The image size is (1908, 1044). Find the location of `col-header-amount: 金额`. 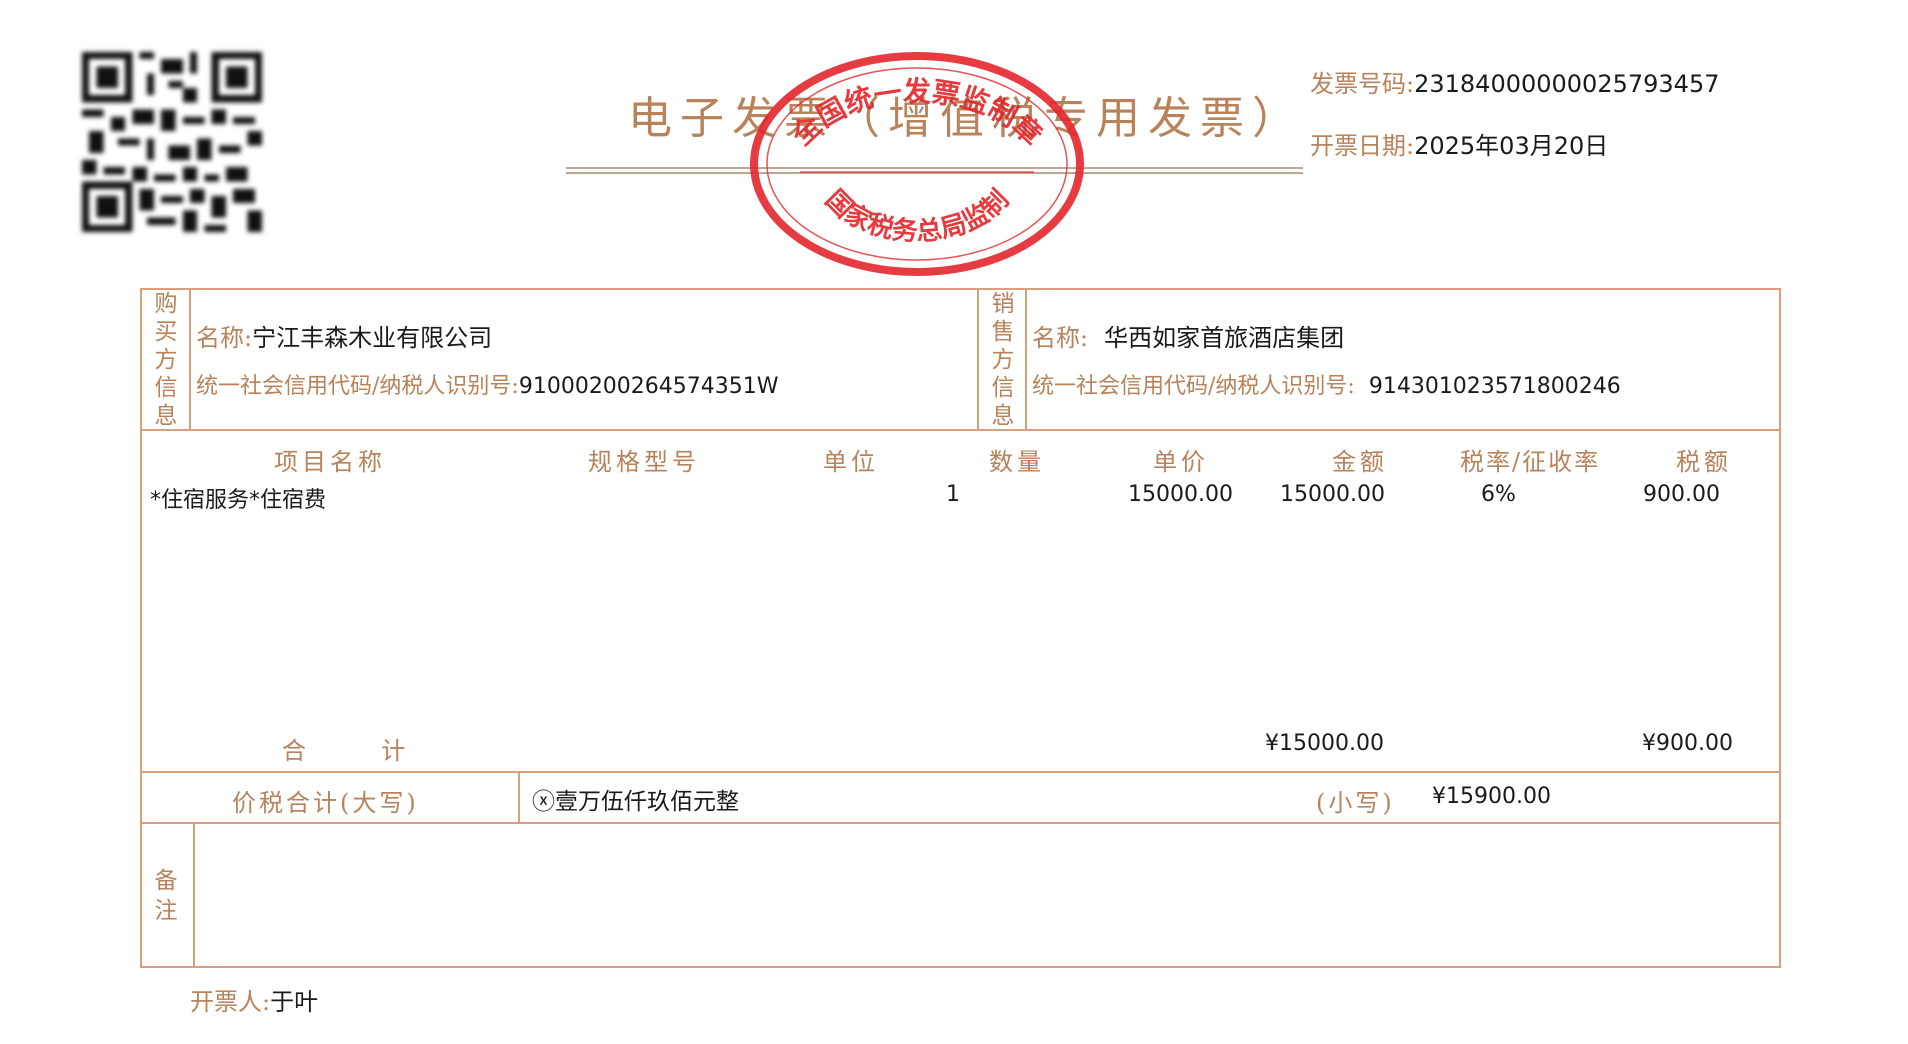

col-header-amount: 金额 is located at coordinates (1360, 462).